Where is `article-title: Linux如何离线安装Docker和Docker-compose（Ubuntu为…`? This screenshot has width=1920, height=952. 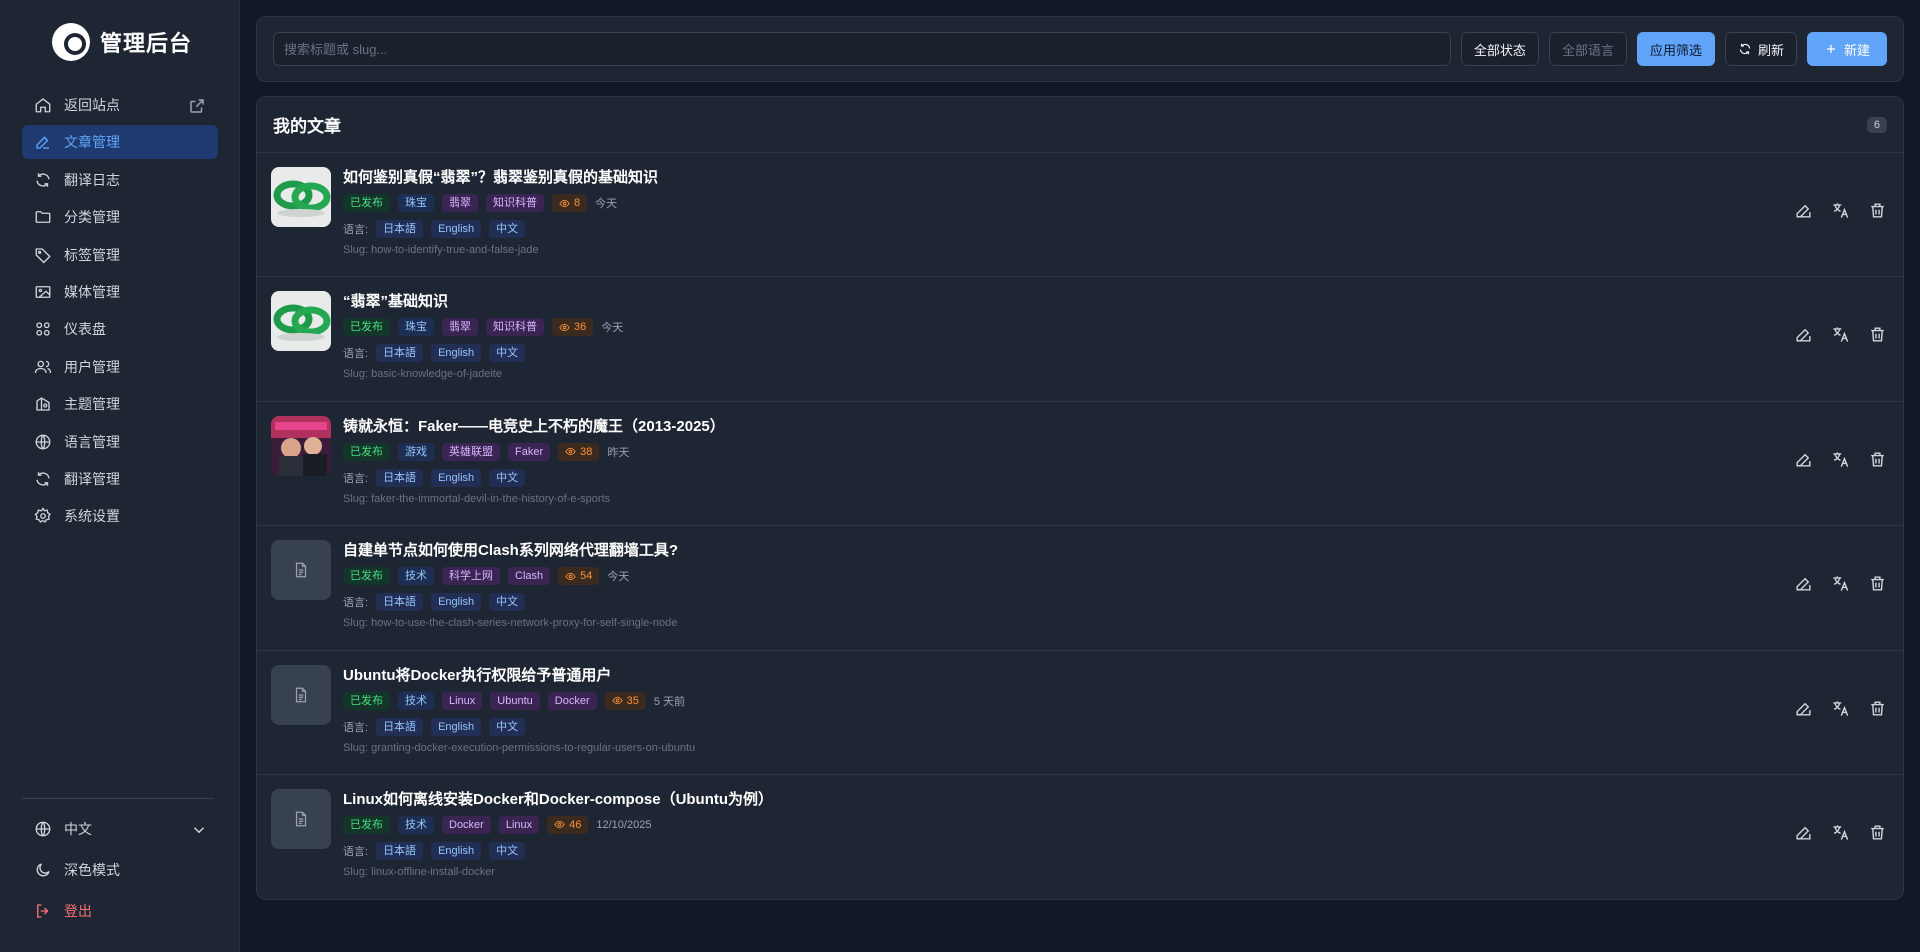 article-title: Linux如何离线安装Docker和Docker-compose（Ubuntu为… is located at coordinates (1053, 800).